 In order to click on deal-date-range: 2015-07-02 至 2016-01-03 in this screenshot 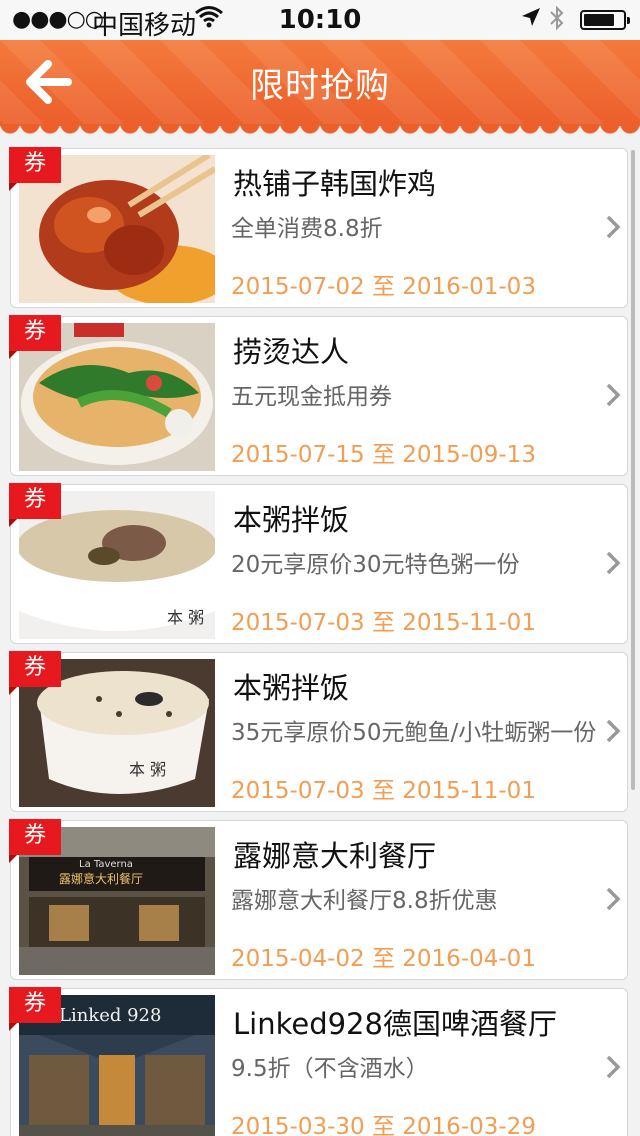, I will do `click(383, 287)`.